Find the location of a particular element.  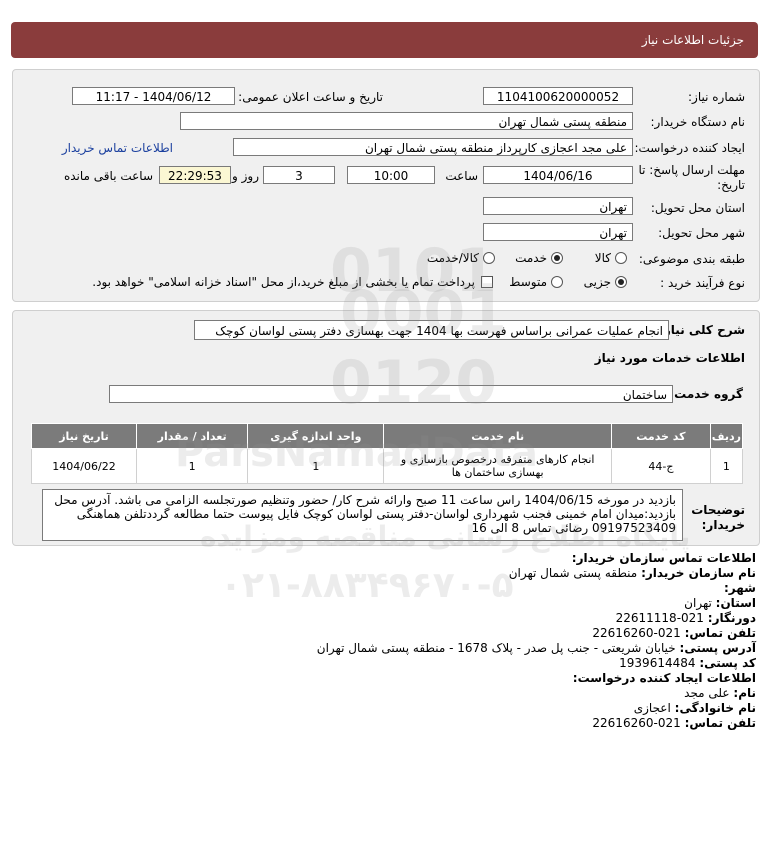

contact-org: منطقه پستی شمال تهران is located at coordinates (573, 573).